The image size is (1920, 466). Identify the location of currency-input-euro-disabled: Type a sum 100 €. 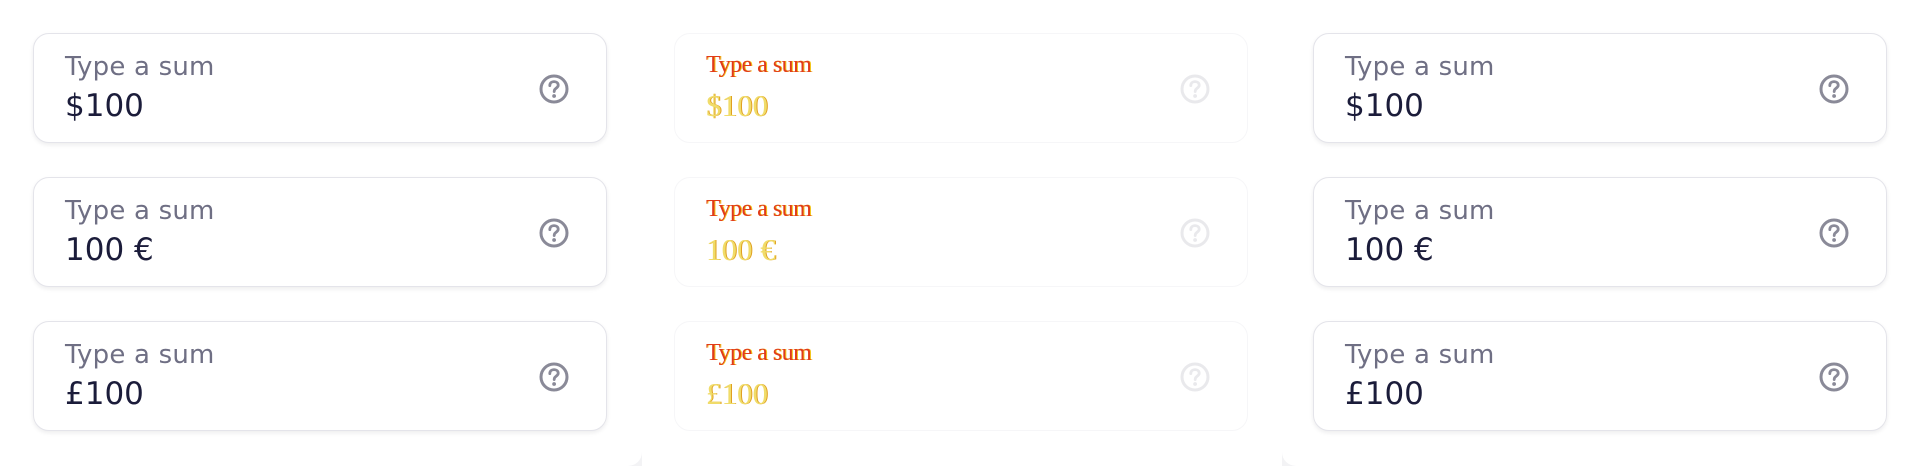
(961, 232).